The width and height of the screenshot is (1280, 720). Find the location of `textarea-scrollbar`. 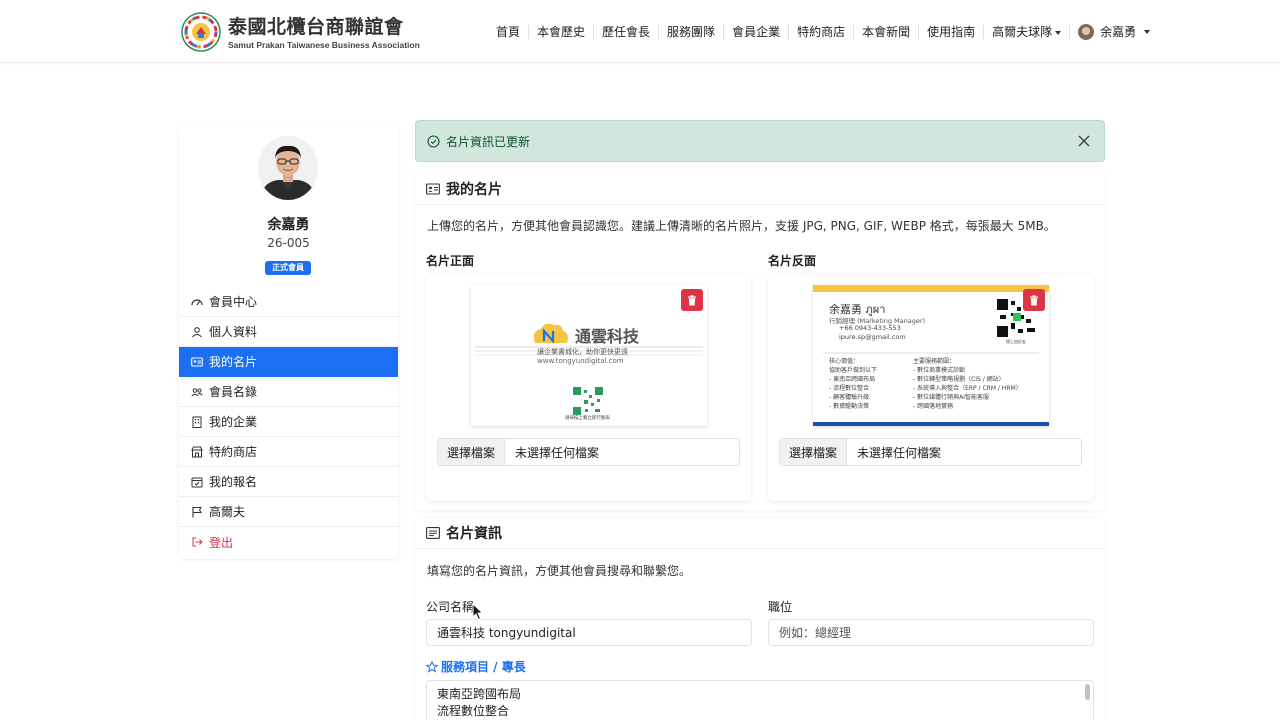

textarea-scrollbar is located at coordinates (1087, 692).